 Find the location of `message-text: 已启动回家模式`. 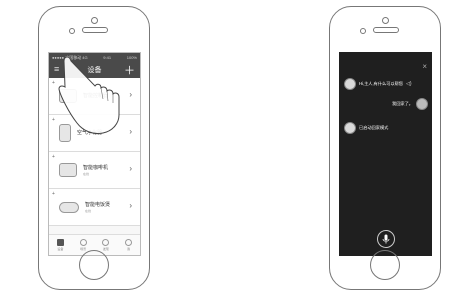

message-text: 已启动回家模式 is located at coordinates (374, 127).